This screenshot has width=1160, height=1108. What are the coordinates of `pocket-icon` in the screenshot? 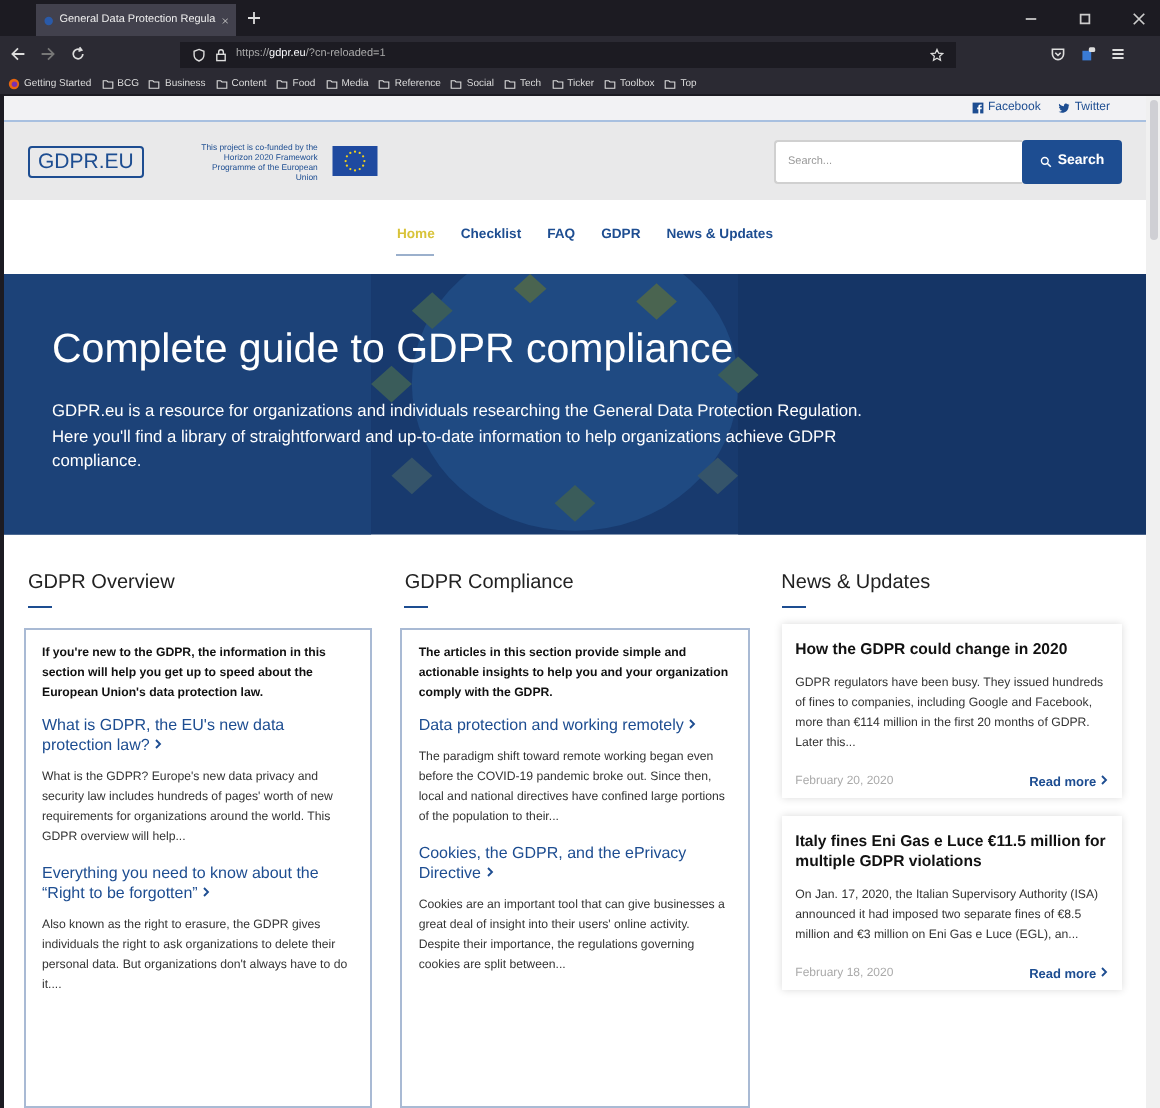 It's located at (1058, 54).